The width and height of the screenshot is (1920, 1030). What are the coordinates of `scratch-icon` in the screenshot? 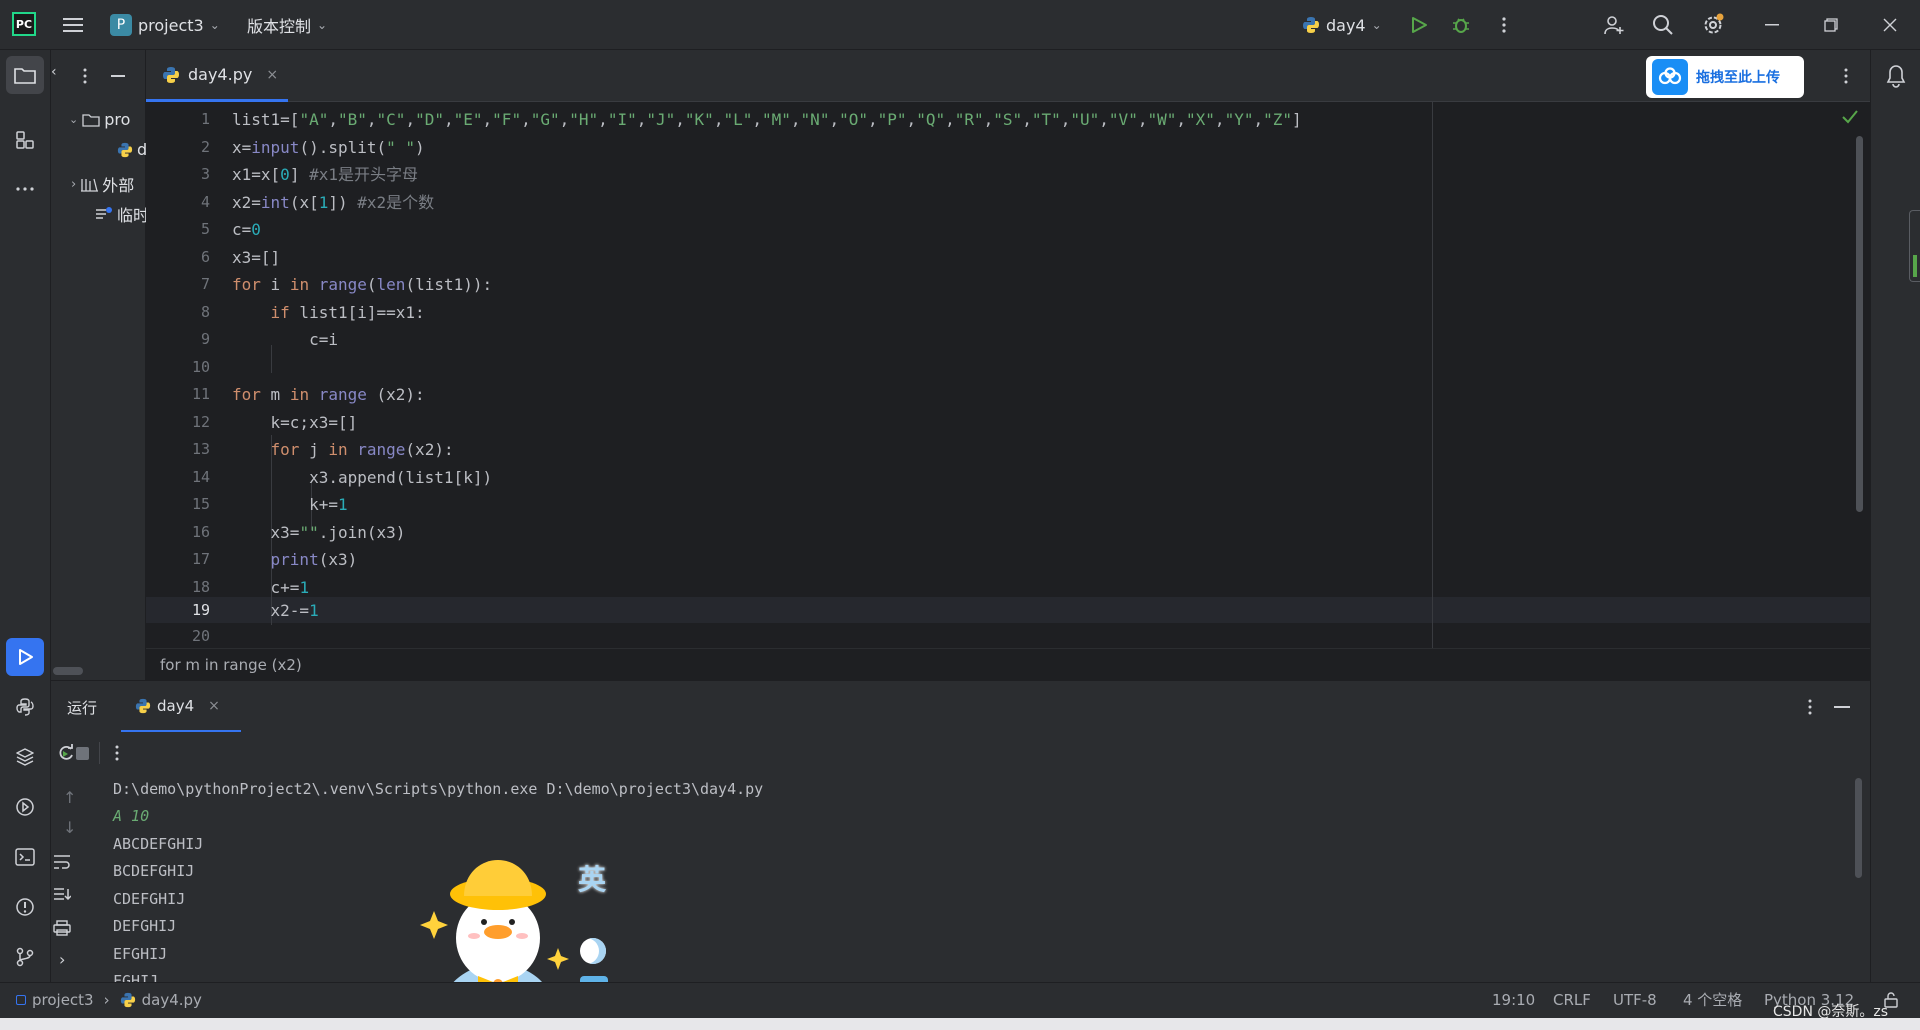 It's located at (104, 213).